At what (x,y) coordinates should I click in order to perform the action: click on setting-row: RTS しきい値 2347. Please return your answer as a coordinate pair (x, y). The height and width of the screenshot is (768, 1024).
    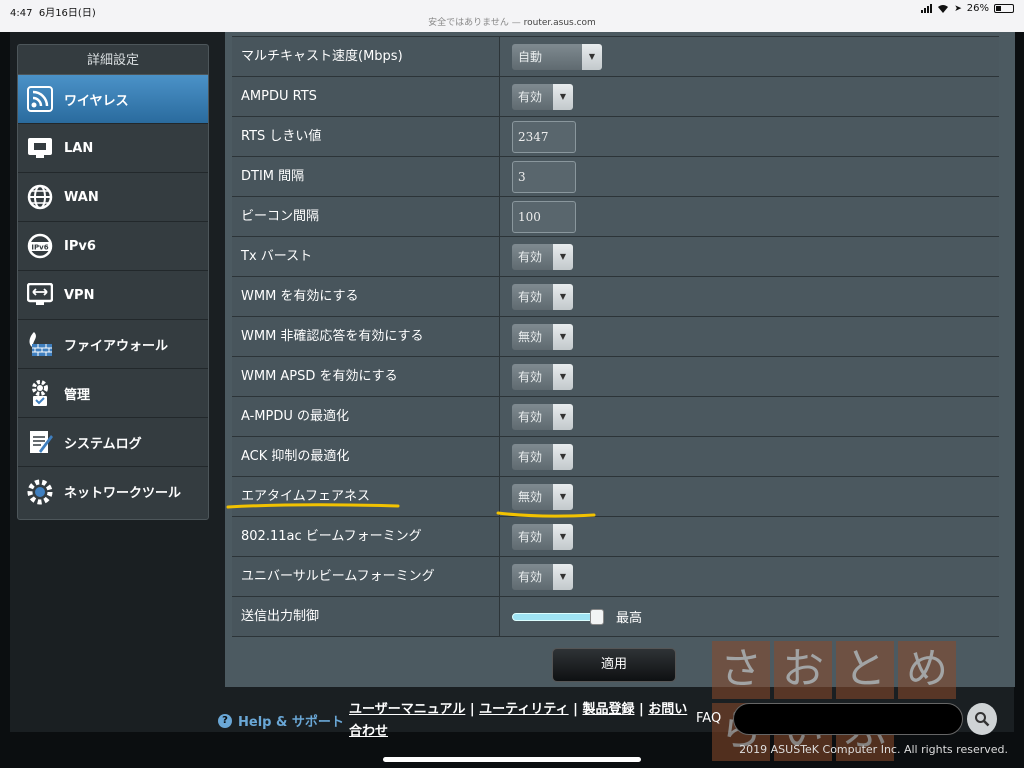
    Looking at the image, I should click on (615, 137).